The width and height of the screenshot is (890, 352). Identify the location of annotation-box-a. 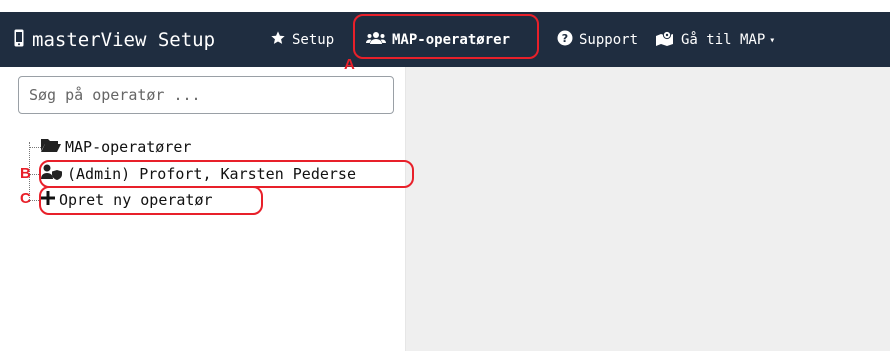
(446, 36).